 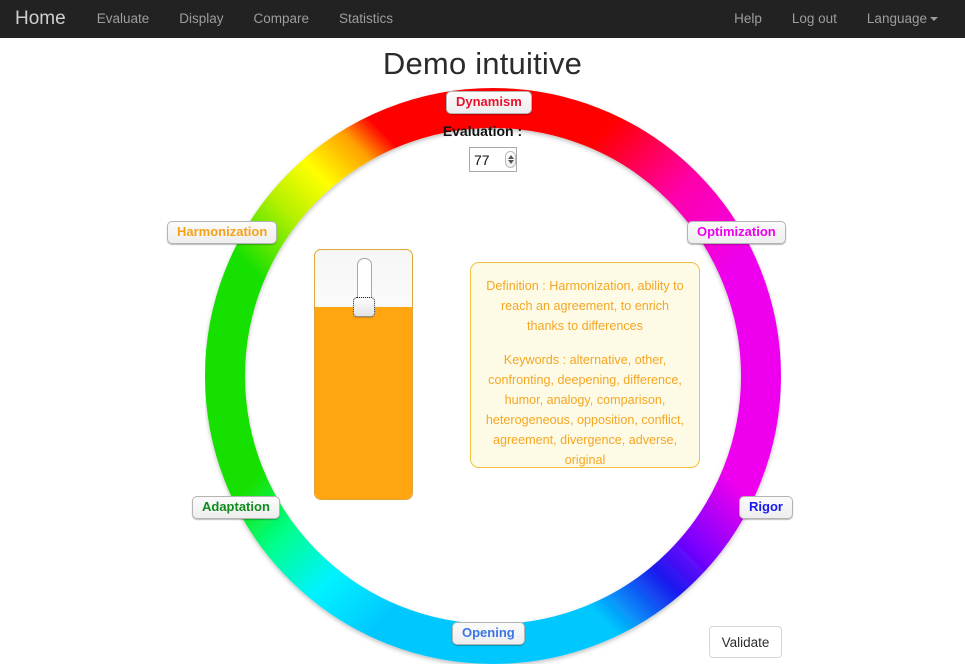 I want to click on nav-language-label: Language, so click(x=896, y=18).